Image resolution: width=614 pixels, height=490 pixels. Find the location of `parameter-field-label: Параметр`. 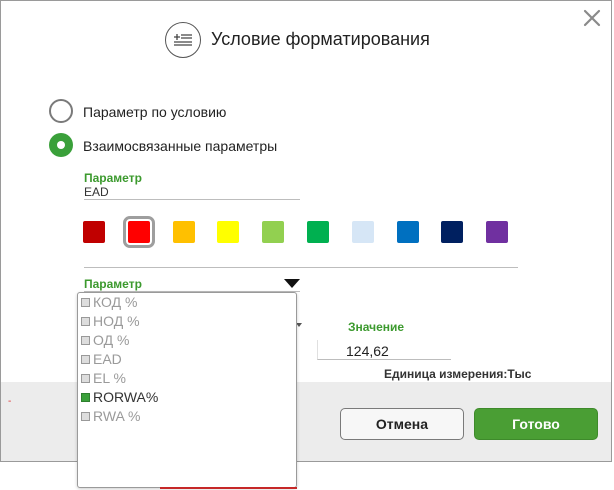

parameter-field-label: Параметр is located at coordinates (113, 178).